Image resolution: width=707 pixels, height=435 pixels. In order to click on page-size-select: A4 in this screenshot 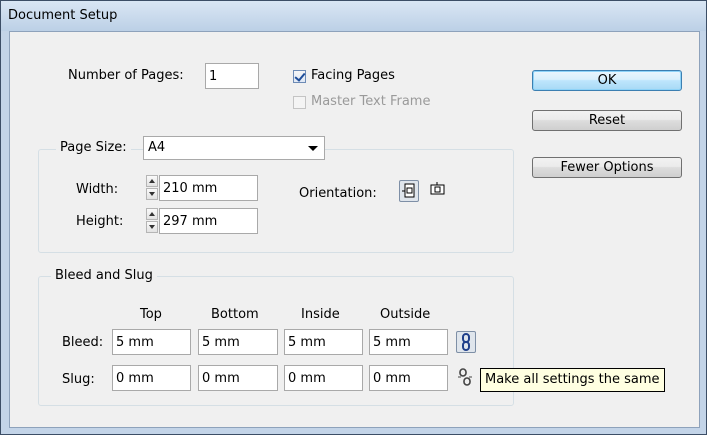, I will do `click(234, 148)`.